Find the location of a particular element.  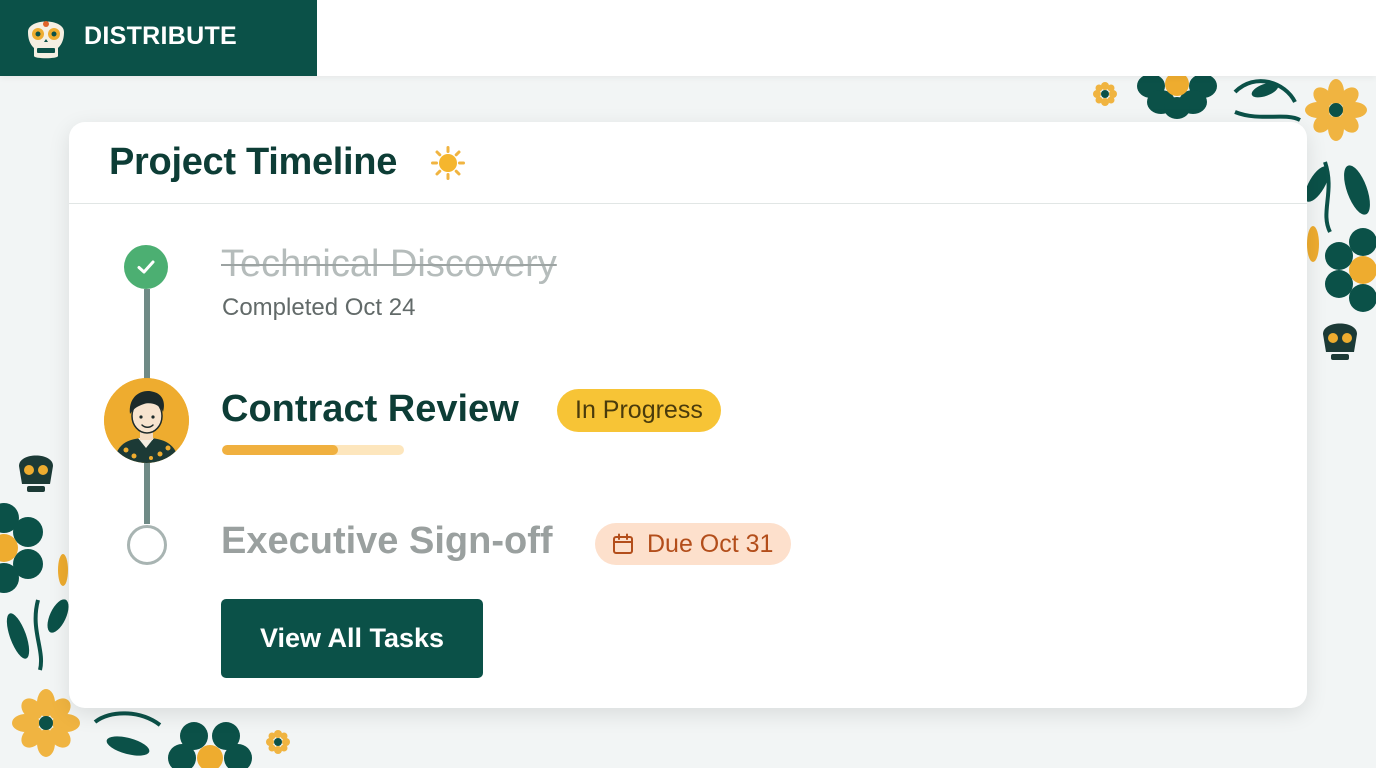

avatar is located at coordinates (146, 420).